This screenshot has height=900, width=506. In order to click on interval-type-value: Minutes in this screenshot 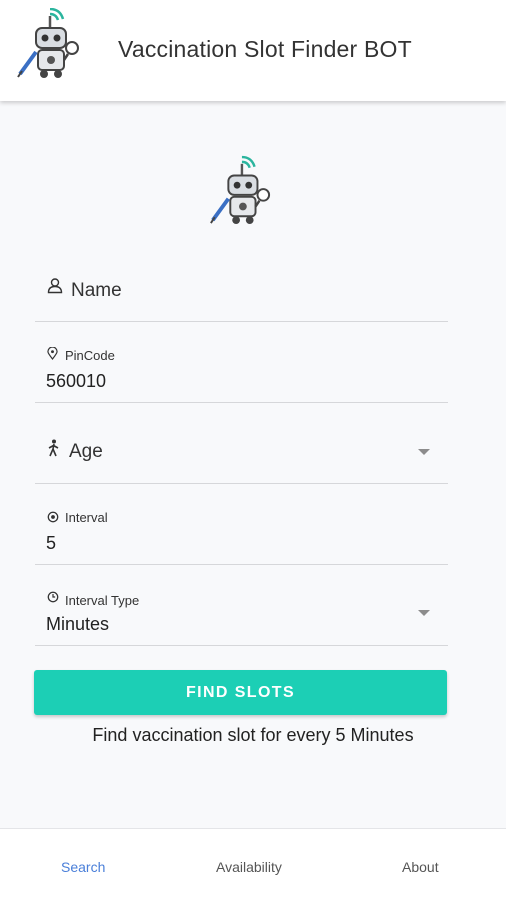, I will do `click(78, 624)`.